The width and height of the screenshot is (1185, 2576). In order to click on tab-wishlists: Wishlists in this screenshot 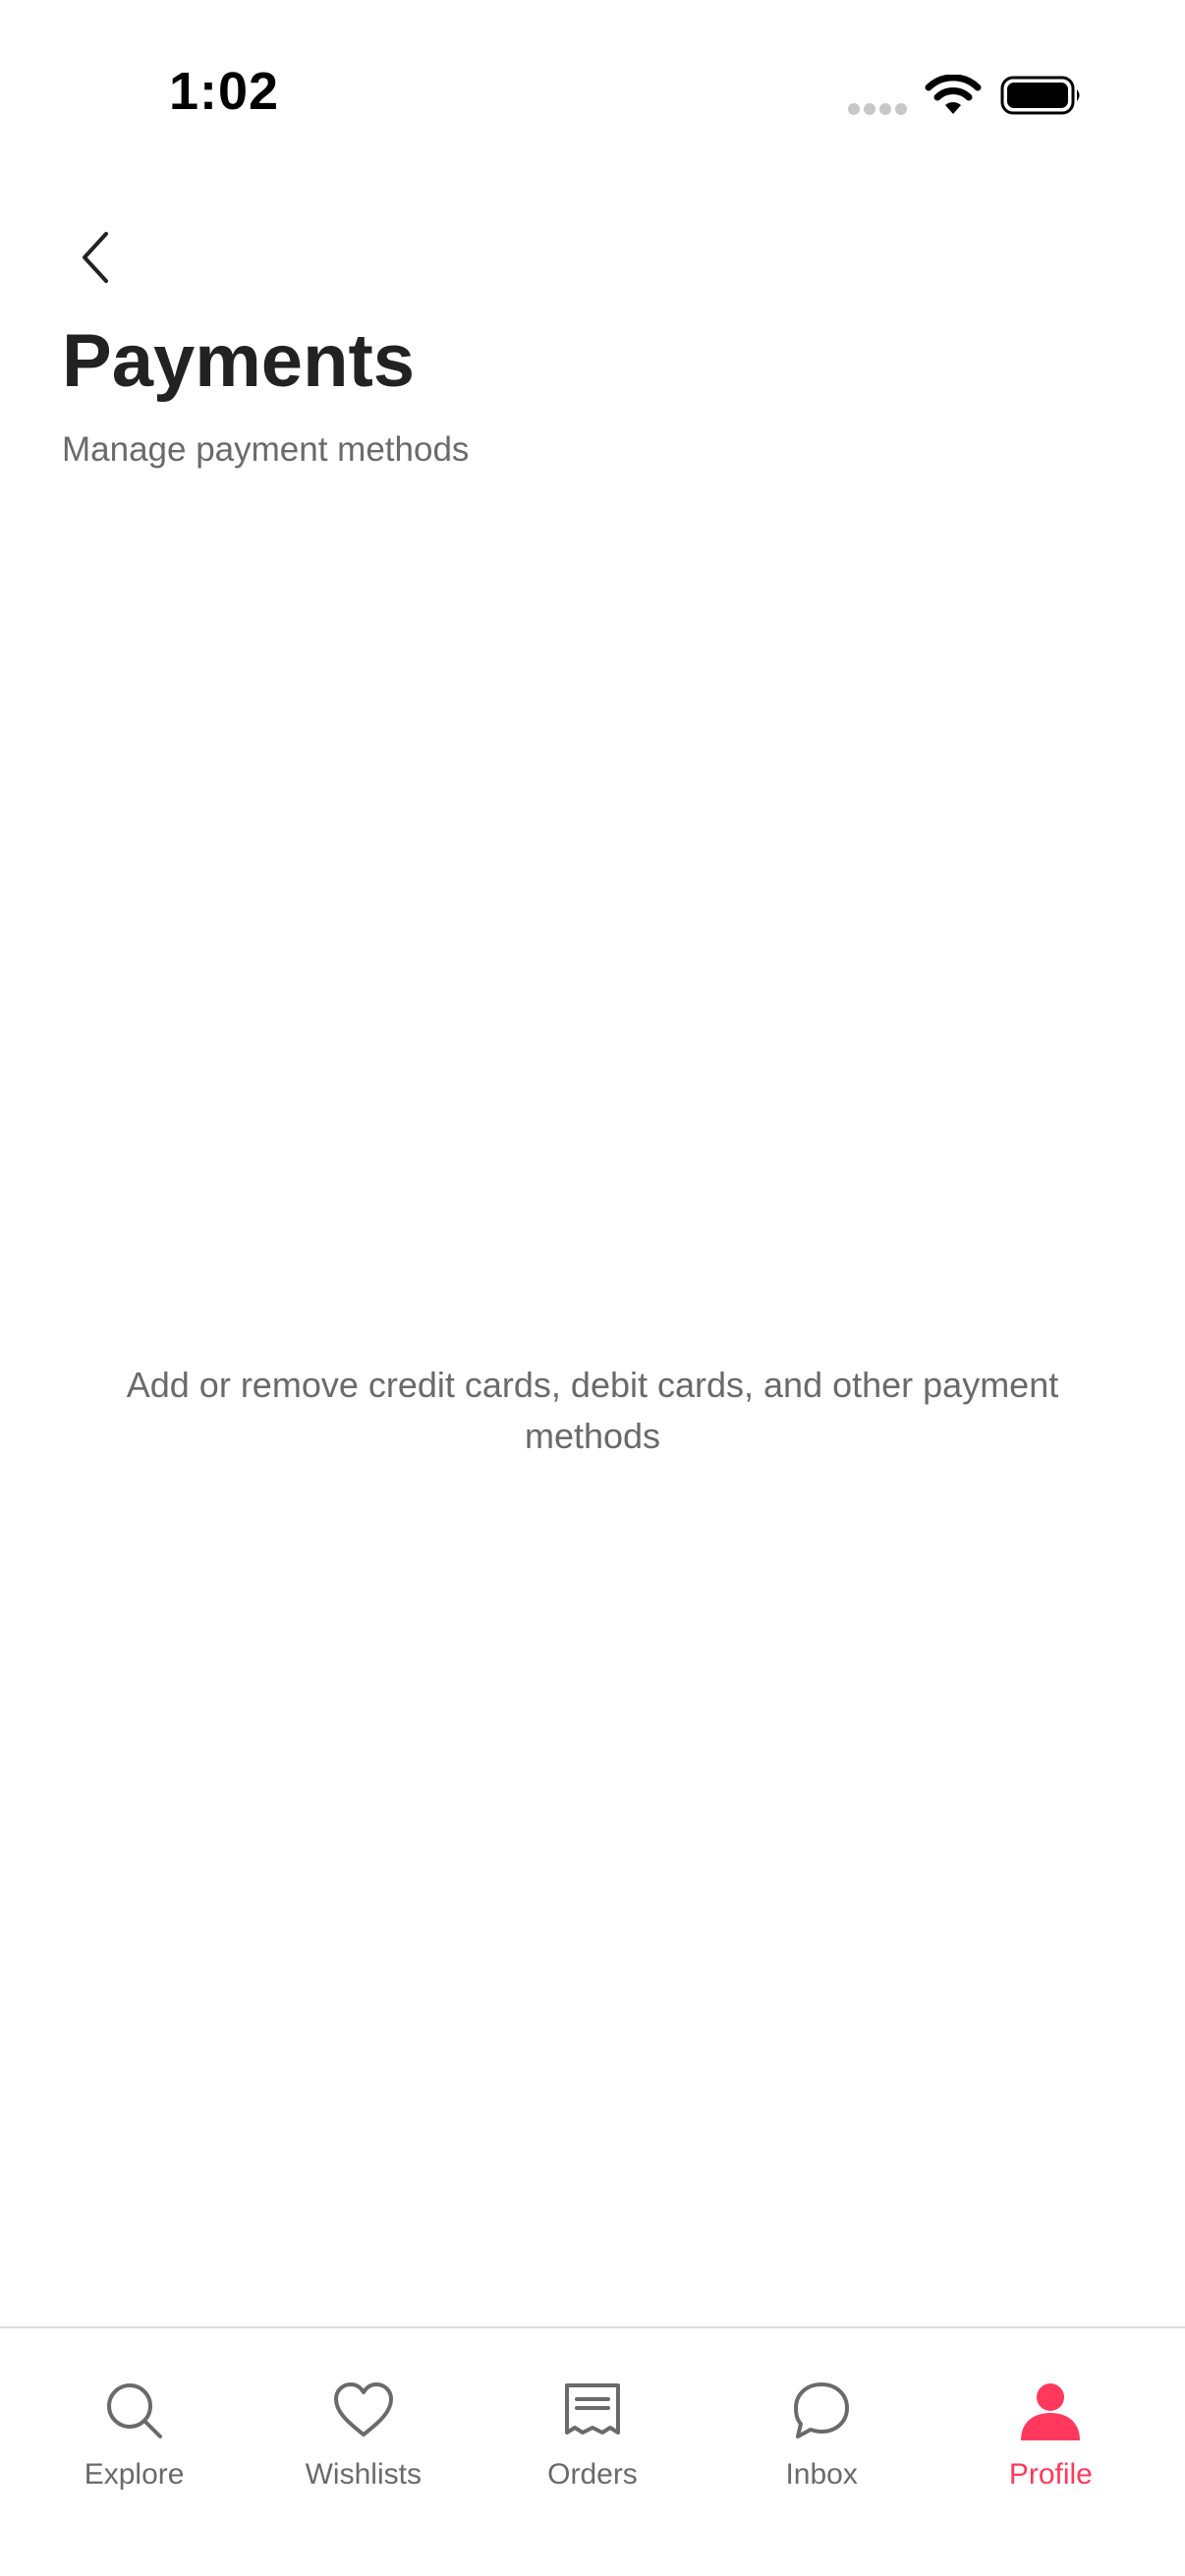, I will do `click(364, 2410)`.